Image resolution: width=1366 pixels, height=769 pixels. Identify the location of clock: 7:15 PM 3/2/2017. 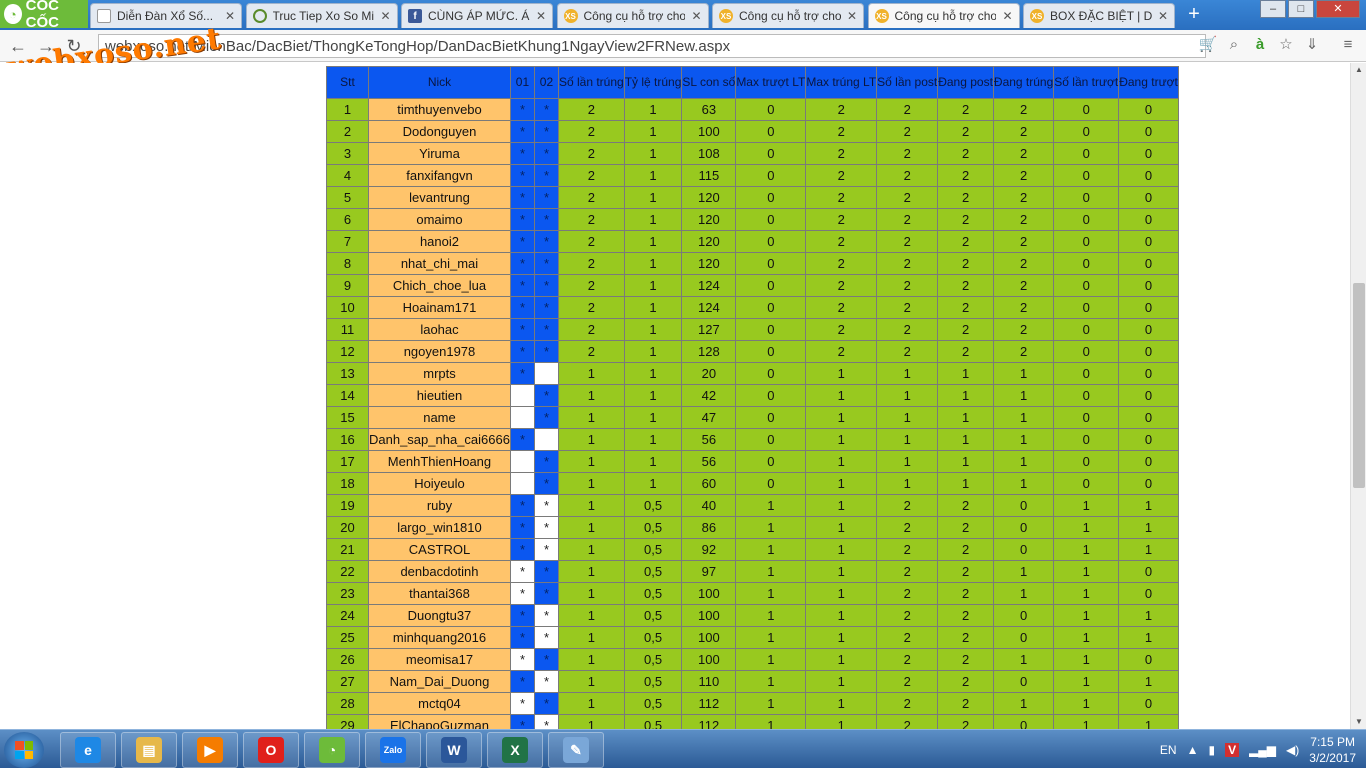
(1332, 750).